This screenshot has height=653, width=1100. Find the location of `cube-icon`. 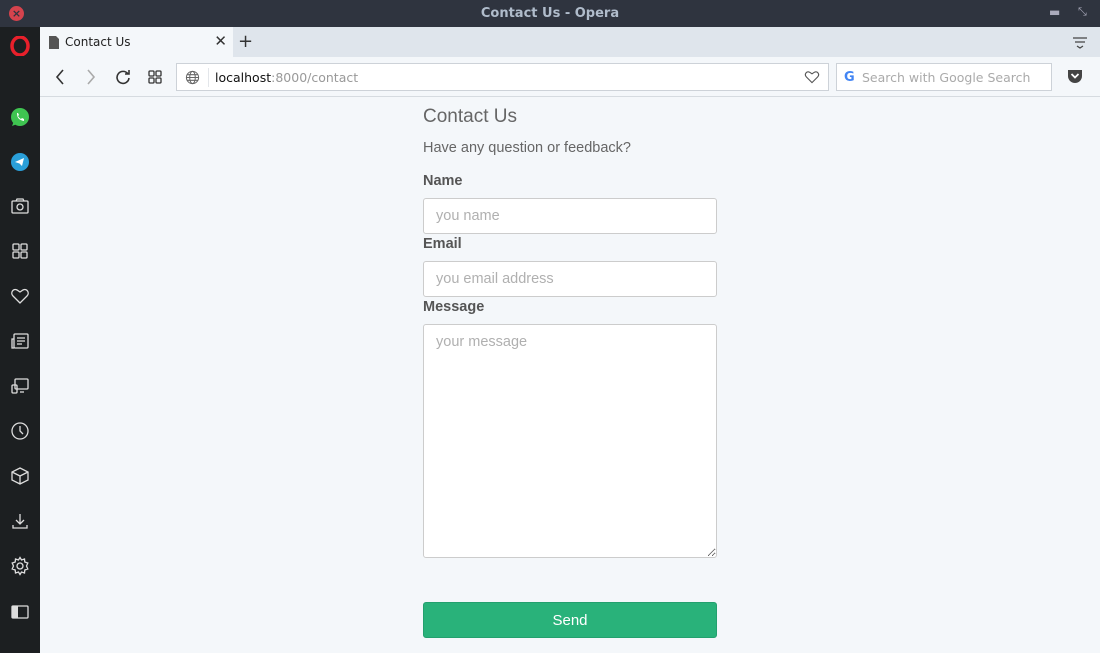

cube-icon is located at coordinates (20, 476).